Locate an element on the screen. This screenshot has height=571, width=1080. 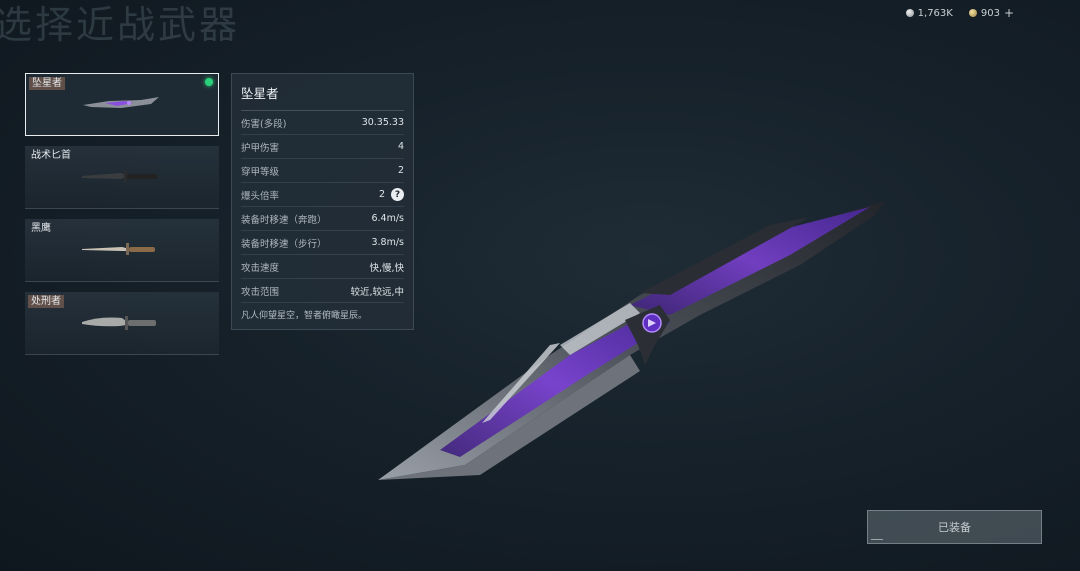
executioner-thumbnail-icon is located at coordinates (119, 323).